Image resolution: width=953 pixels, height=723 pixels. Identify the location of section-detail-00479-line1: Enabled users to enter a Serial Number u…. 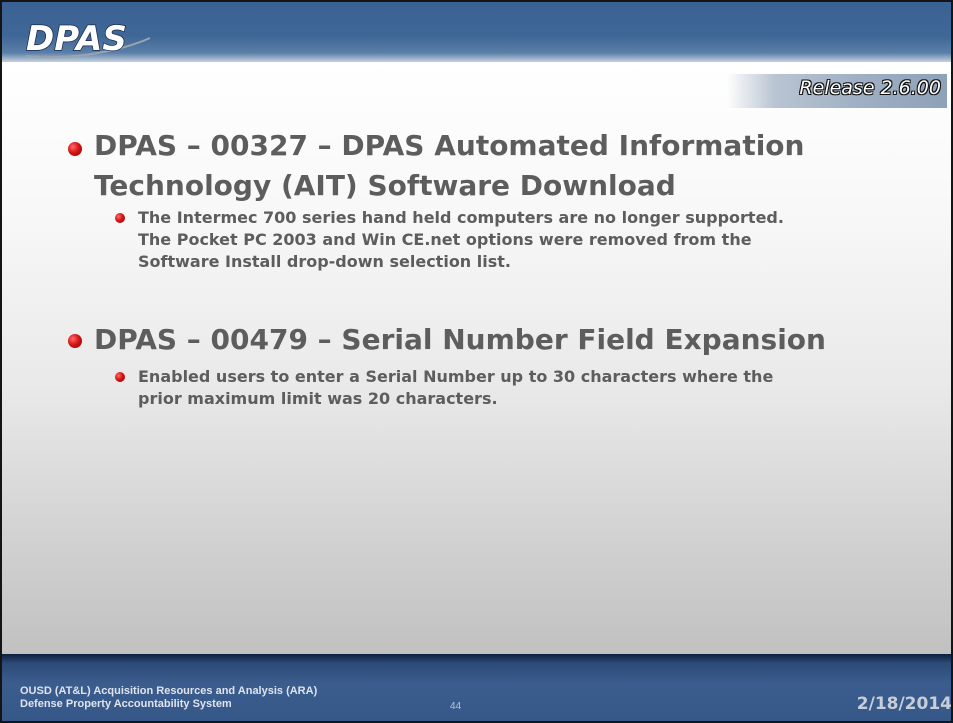
(456, 376).